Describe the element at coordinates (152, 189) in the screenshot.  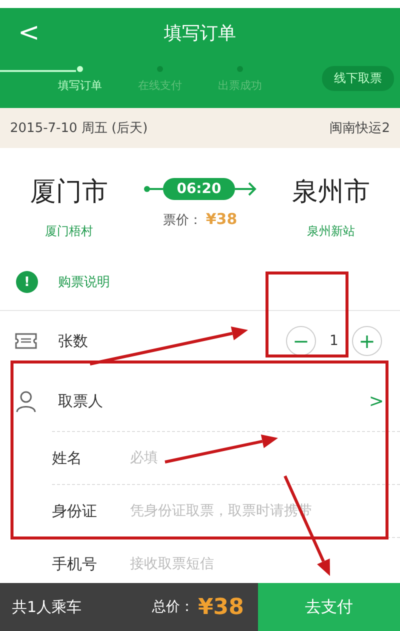
I see `line-start-icon` at that location.